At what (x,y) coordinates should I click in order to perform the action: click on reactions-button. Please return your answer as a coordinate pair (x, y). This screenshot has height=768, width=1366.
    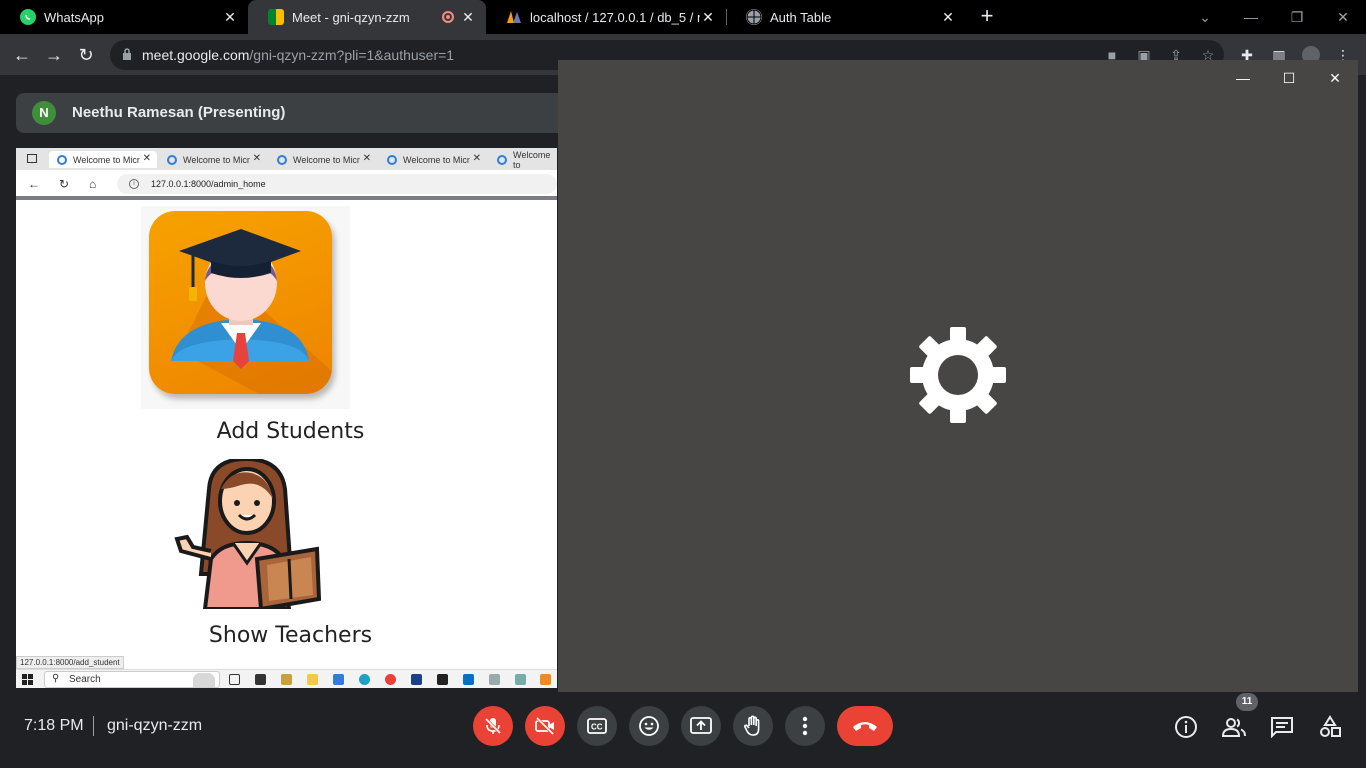
    Looking at the image, I should click on (649, 726).